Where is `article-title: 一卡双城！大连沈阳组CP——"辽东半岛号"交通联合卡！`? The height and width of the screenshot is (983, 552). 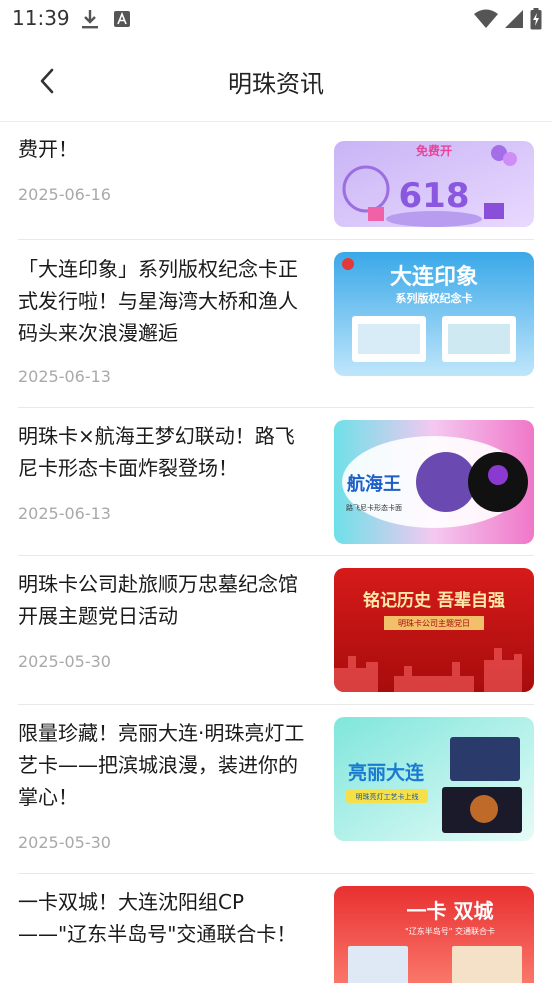 article-title: 一卡双城！大连沈阳组CP——"辽东半岛号"交通联合卡！ is located at coordinates (157, 918).